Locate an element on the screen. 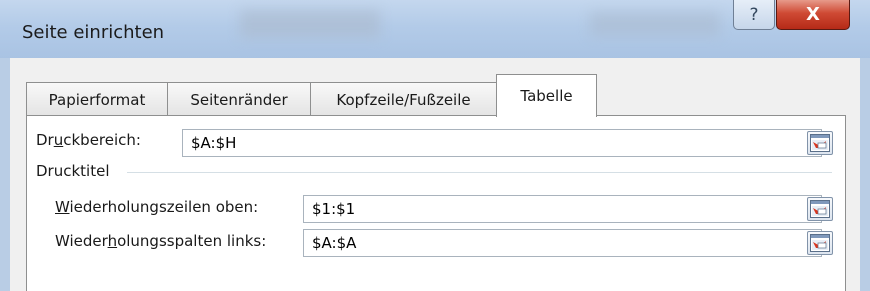 The width and height of the screenshot is (870, 291). rows-to-repeat-label: Wiederholungszeilen oben: is located at coordinates (157, 207).